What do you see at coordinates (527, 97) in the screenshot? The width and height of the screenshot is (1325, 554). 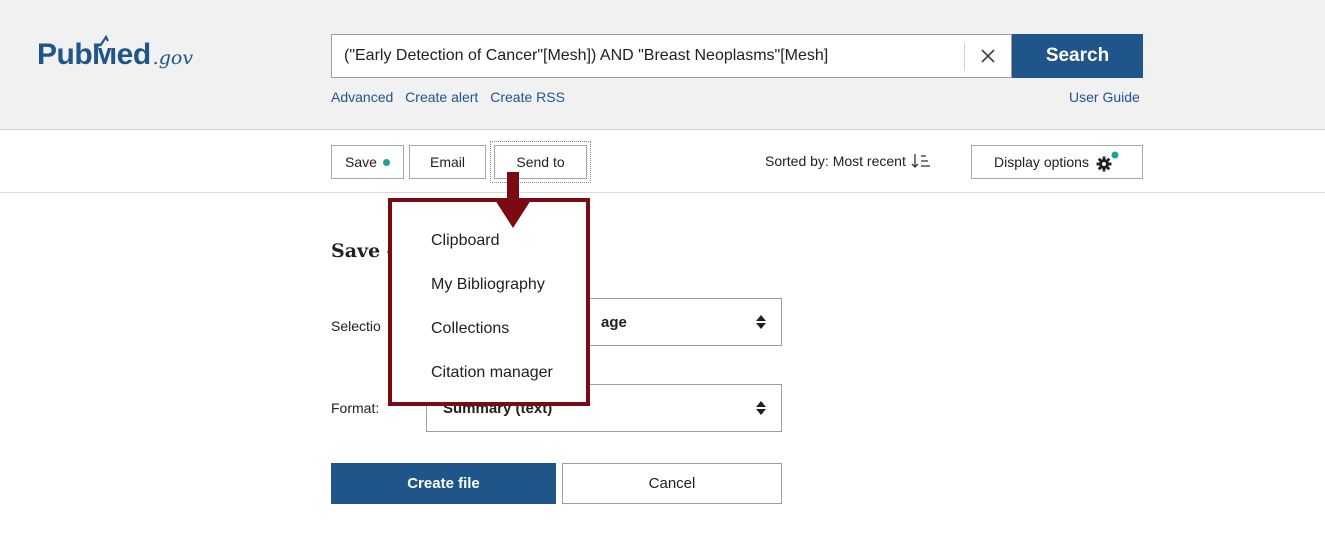 I see `create-rss-link: Create RSS` at bounding box center [527, 97].